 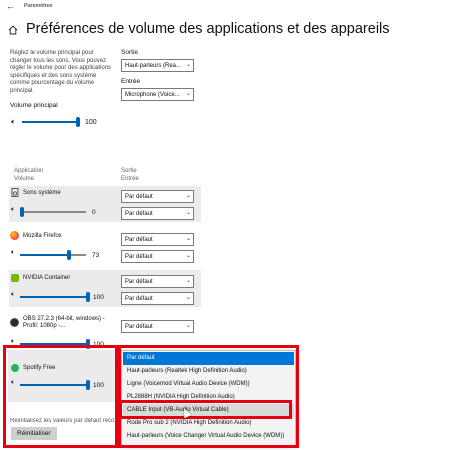 What do you see at coordinates (14, 235) in the screenshot?
I see `firefox-icon` at bounding box center [14, 235].